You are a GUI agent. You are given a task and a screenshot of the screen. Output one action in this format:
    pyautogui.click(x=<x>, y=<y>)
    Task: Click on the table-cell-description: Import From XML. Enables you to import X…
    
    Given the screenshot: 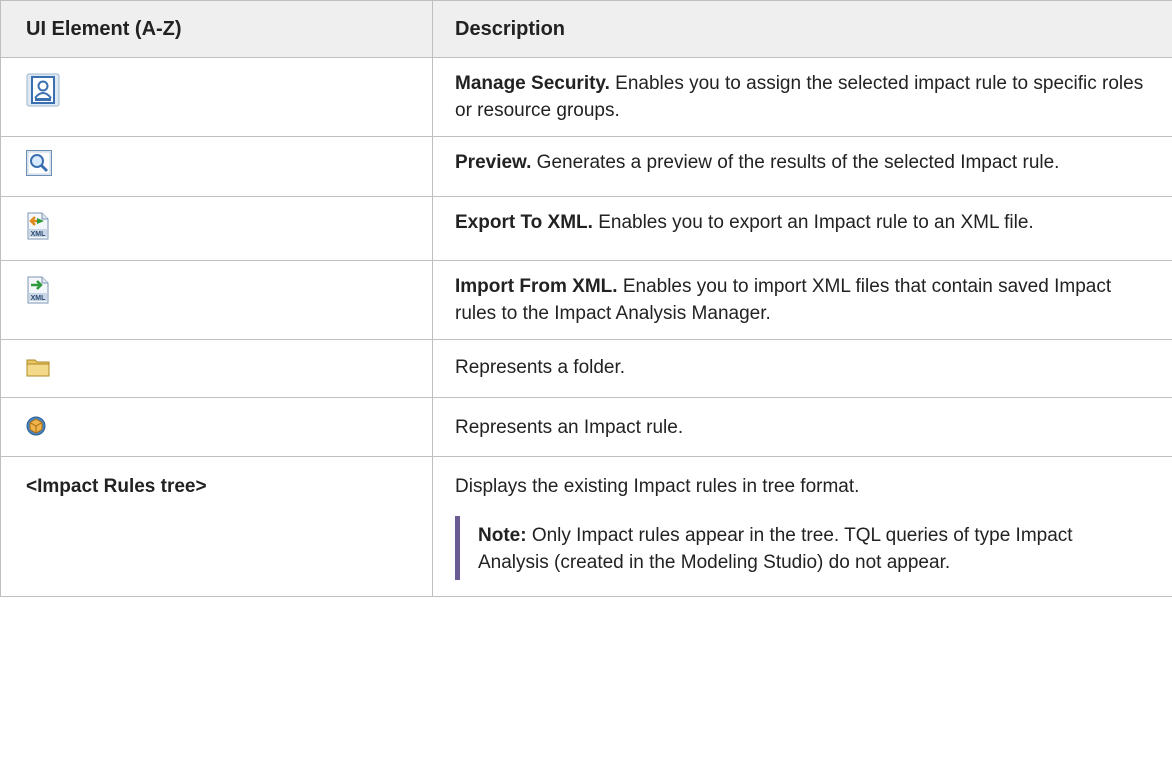 What is the action you would take?
    pyautogui.click(x=802, y=300)
    